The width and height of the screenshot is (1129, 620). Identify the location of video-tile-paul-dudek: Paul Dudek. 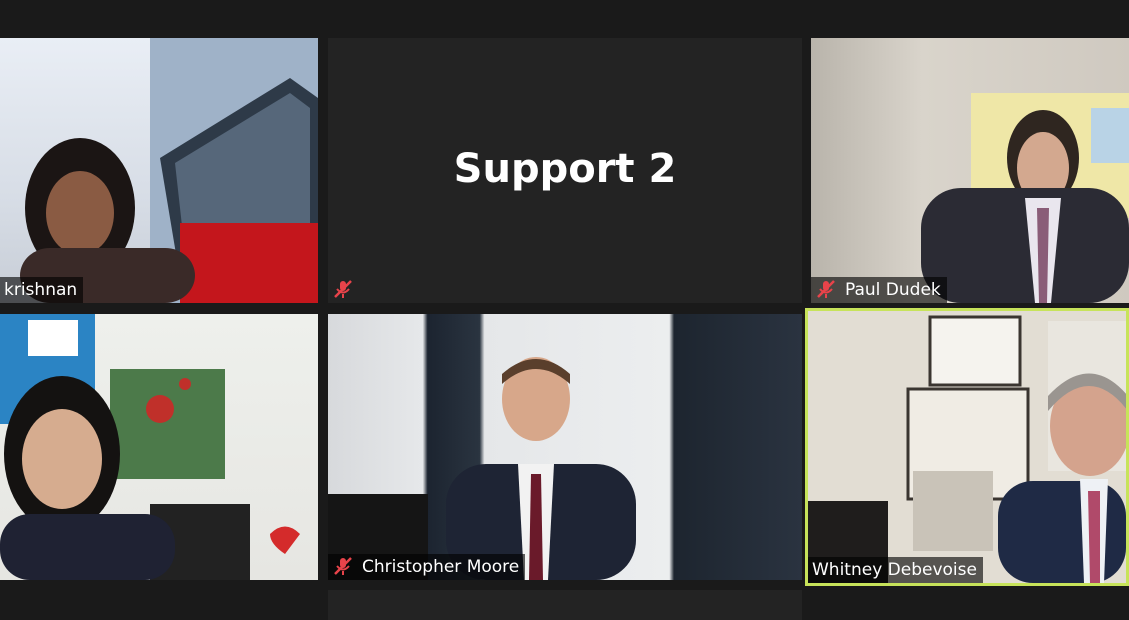
(970, 170).